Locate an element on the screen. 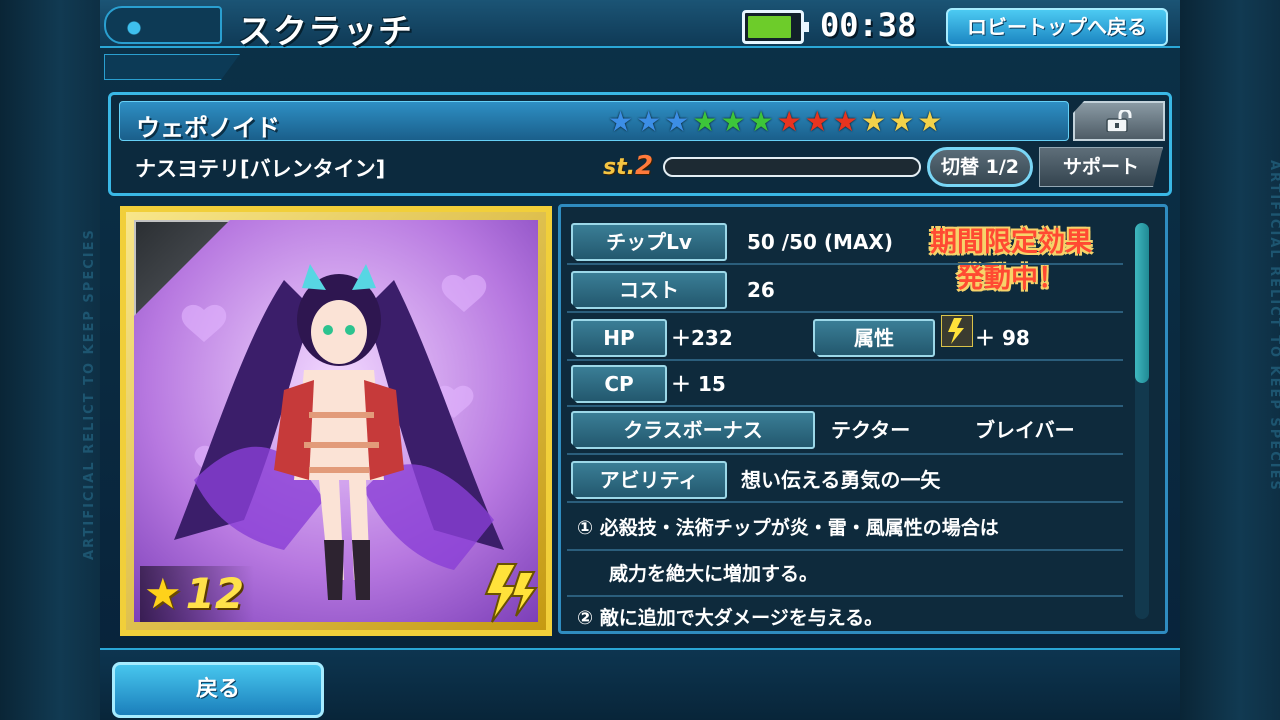 The width and height of the screenshot is (1280, 720). hp-value: ＋232 is located at coordinates (702, 338).